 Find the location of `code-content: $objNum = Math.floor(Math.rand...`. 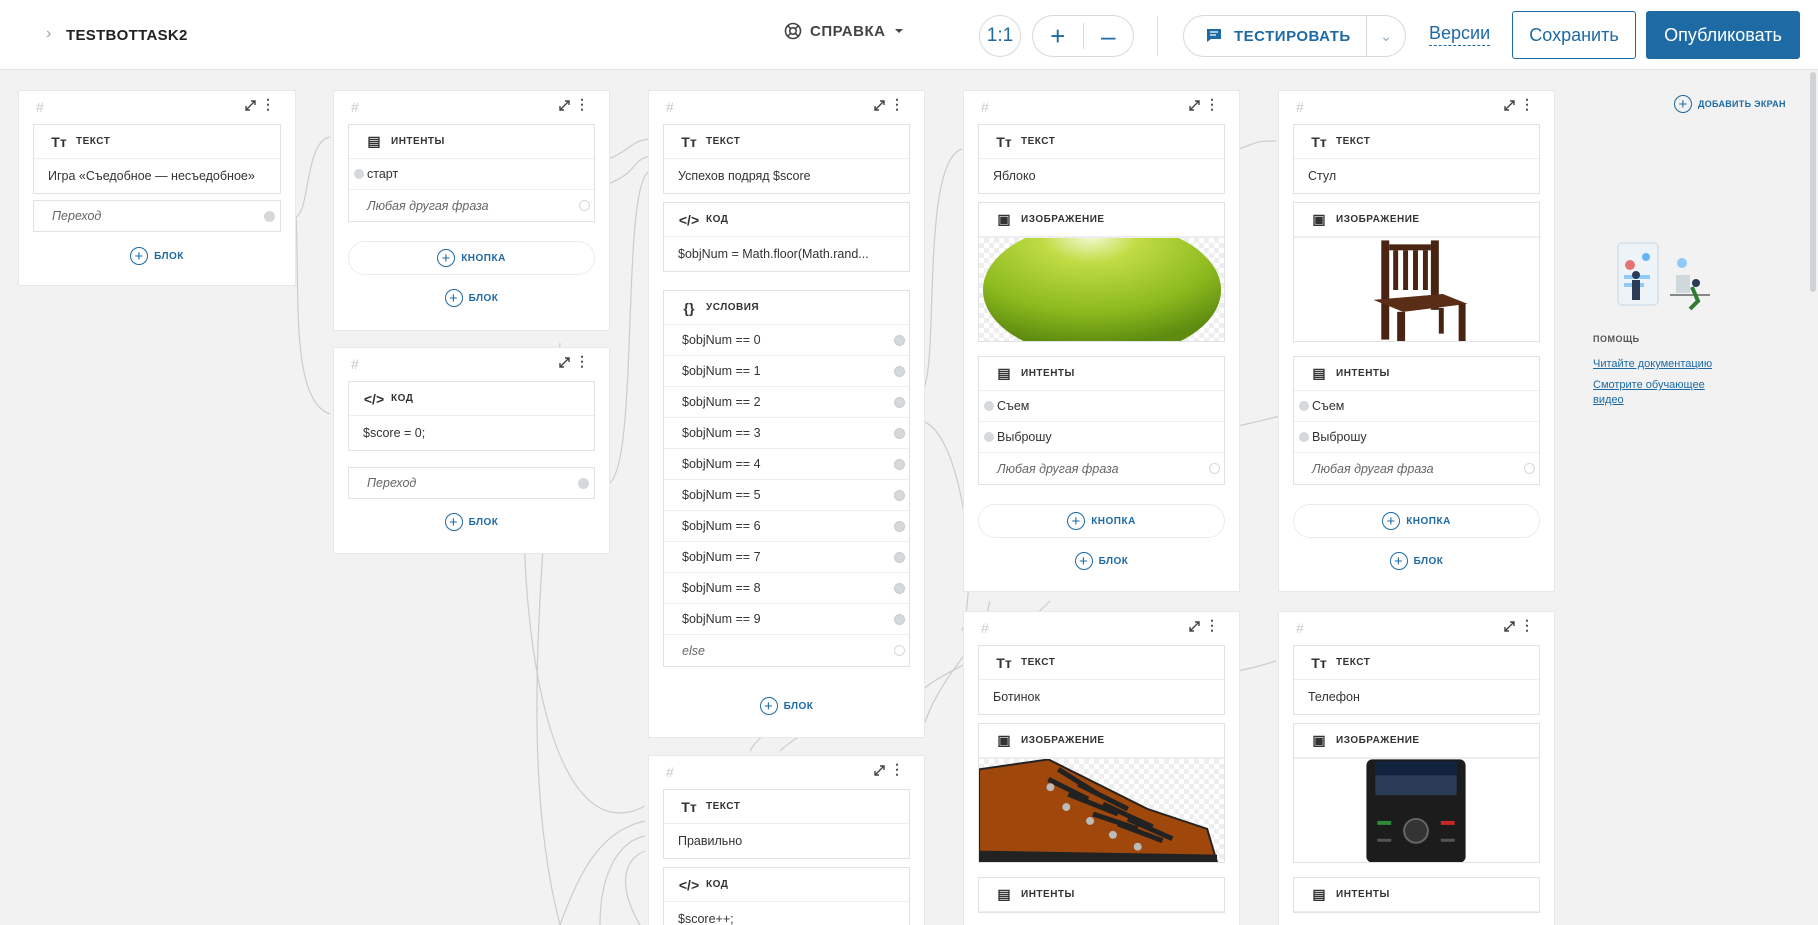

code-content: $objNum = Math.floor(Math.rand... is located at coordinates (786, 254).